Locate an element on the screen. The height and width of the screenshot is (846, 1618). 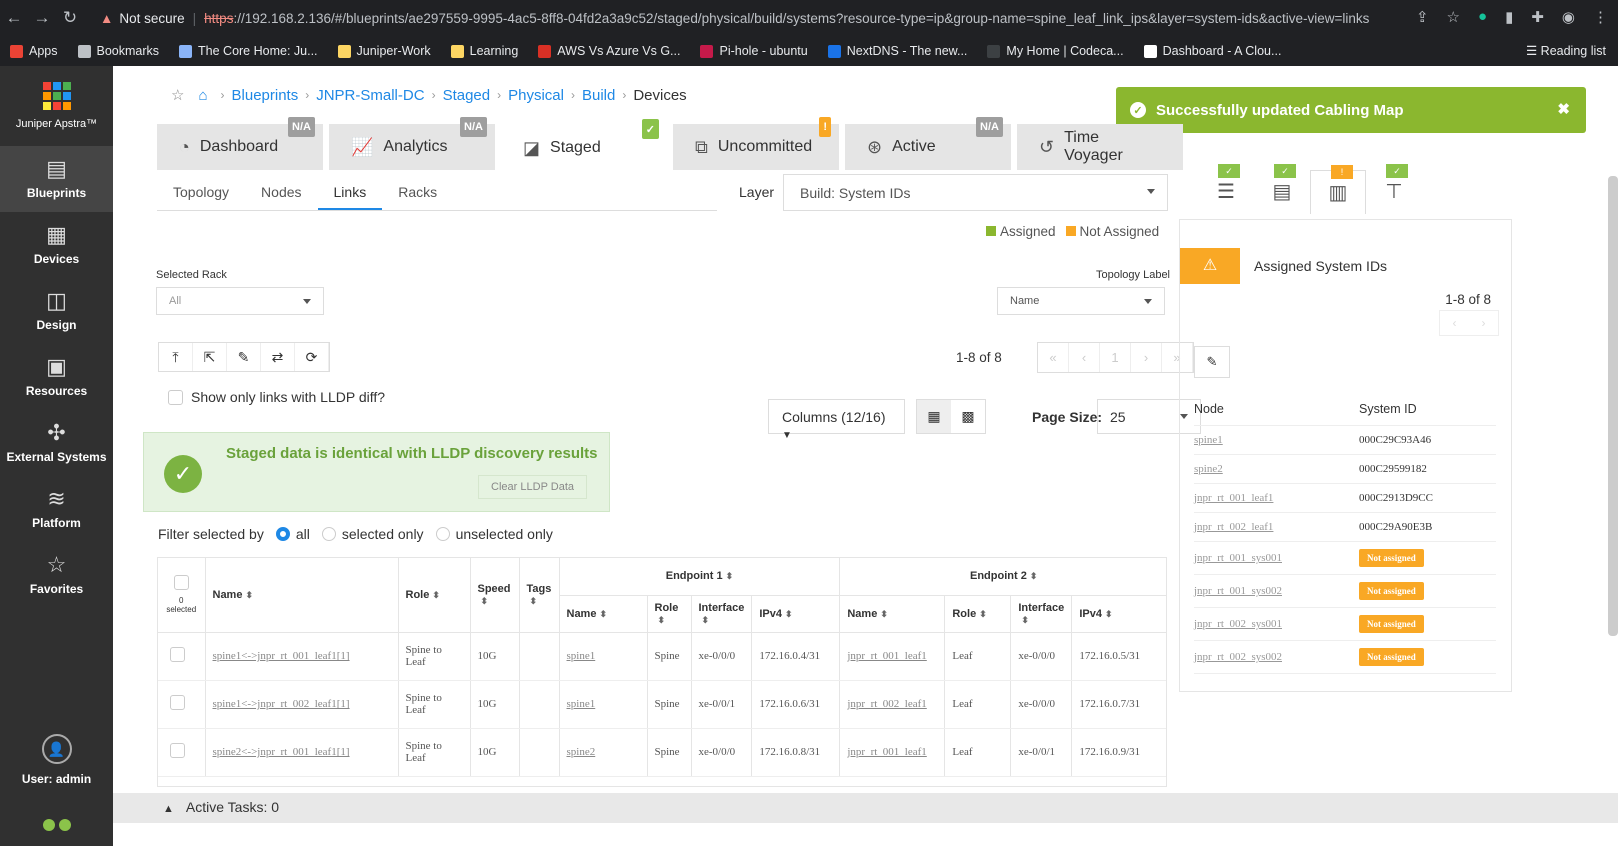
node-link: jnpr_rt_002_leaf1 is located at coordinates (1276, 527).